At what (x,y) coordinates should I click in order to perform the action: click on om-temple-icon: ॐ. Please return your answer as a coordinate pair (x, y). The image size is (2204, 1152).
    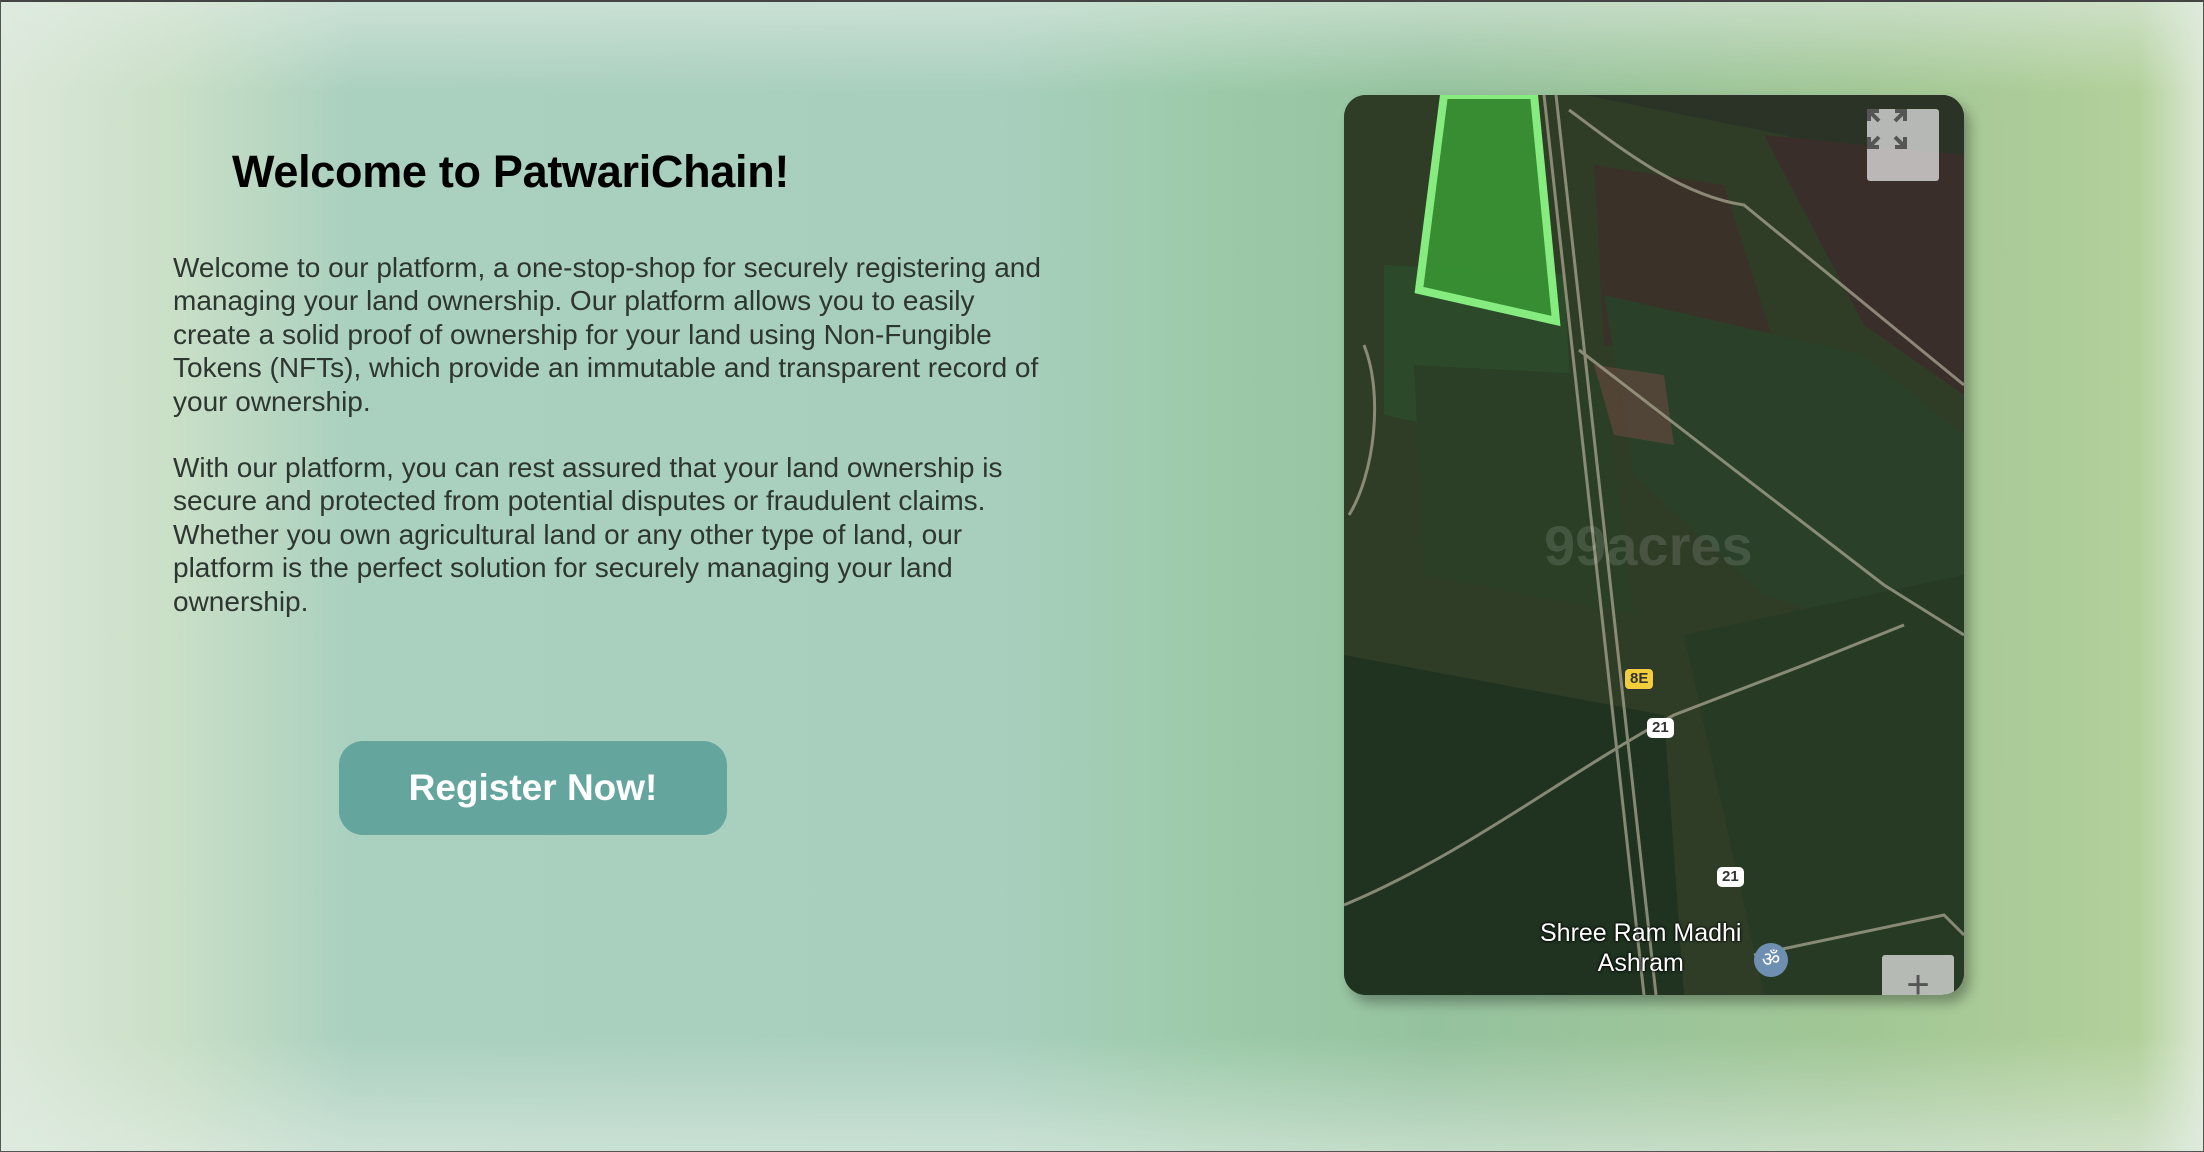
    Looking at the image, I should click on (1771, 960).